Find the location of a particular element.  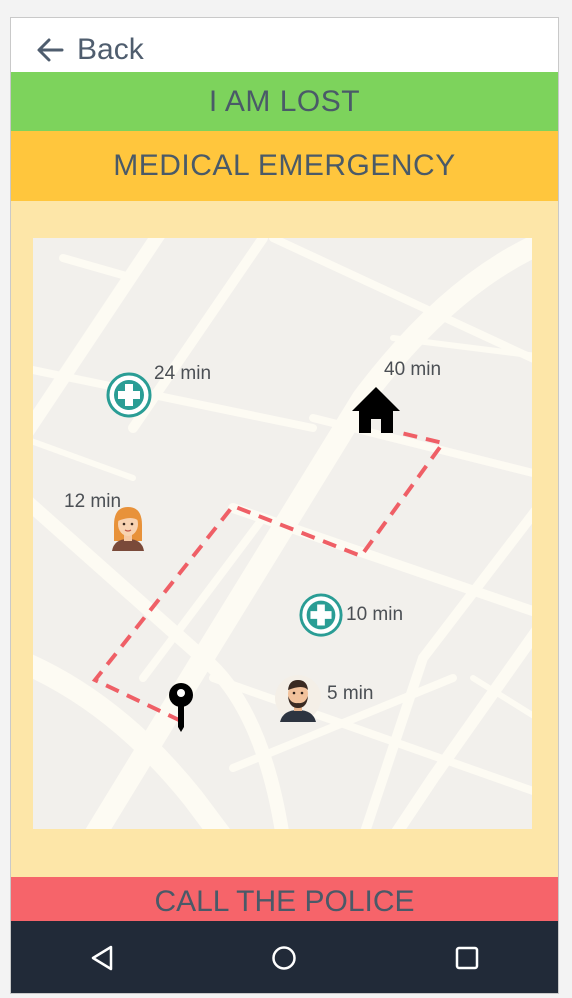

i-am-lost-label: I AM LOST is located at coordinates (284, 101).